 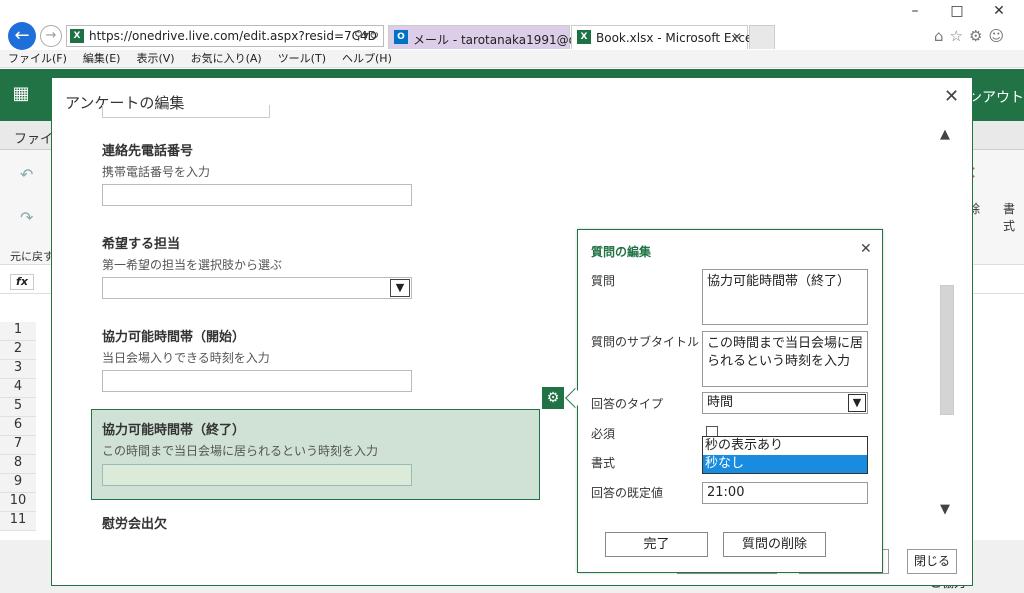 I want to click on subtitle-field: この時間まで当日会場に居られるという時刻を入力, so click(x=785, y=359).